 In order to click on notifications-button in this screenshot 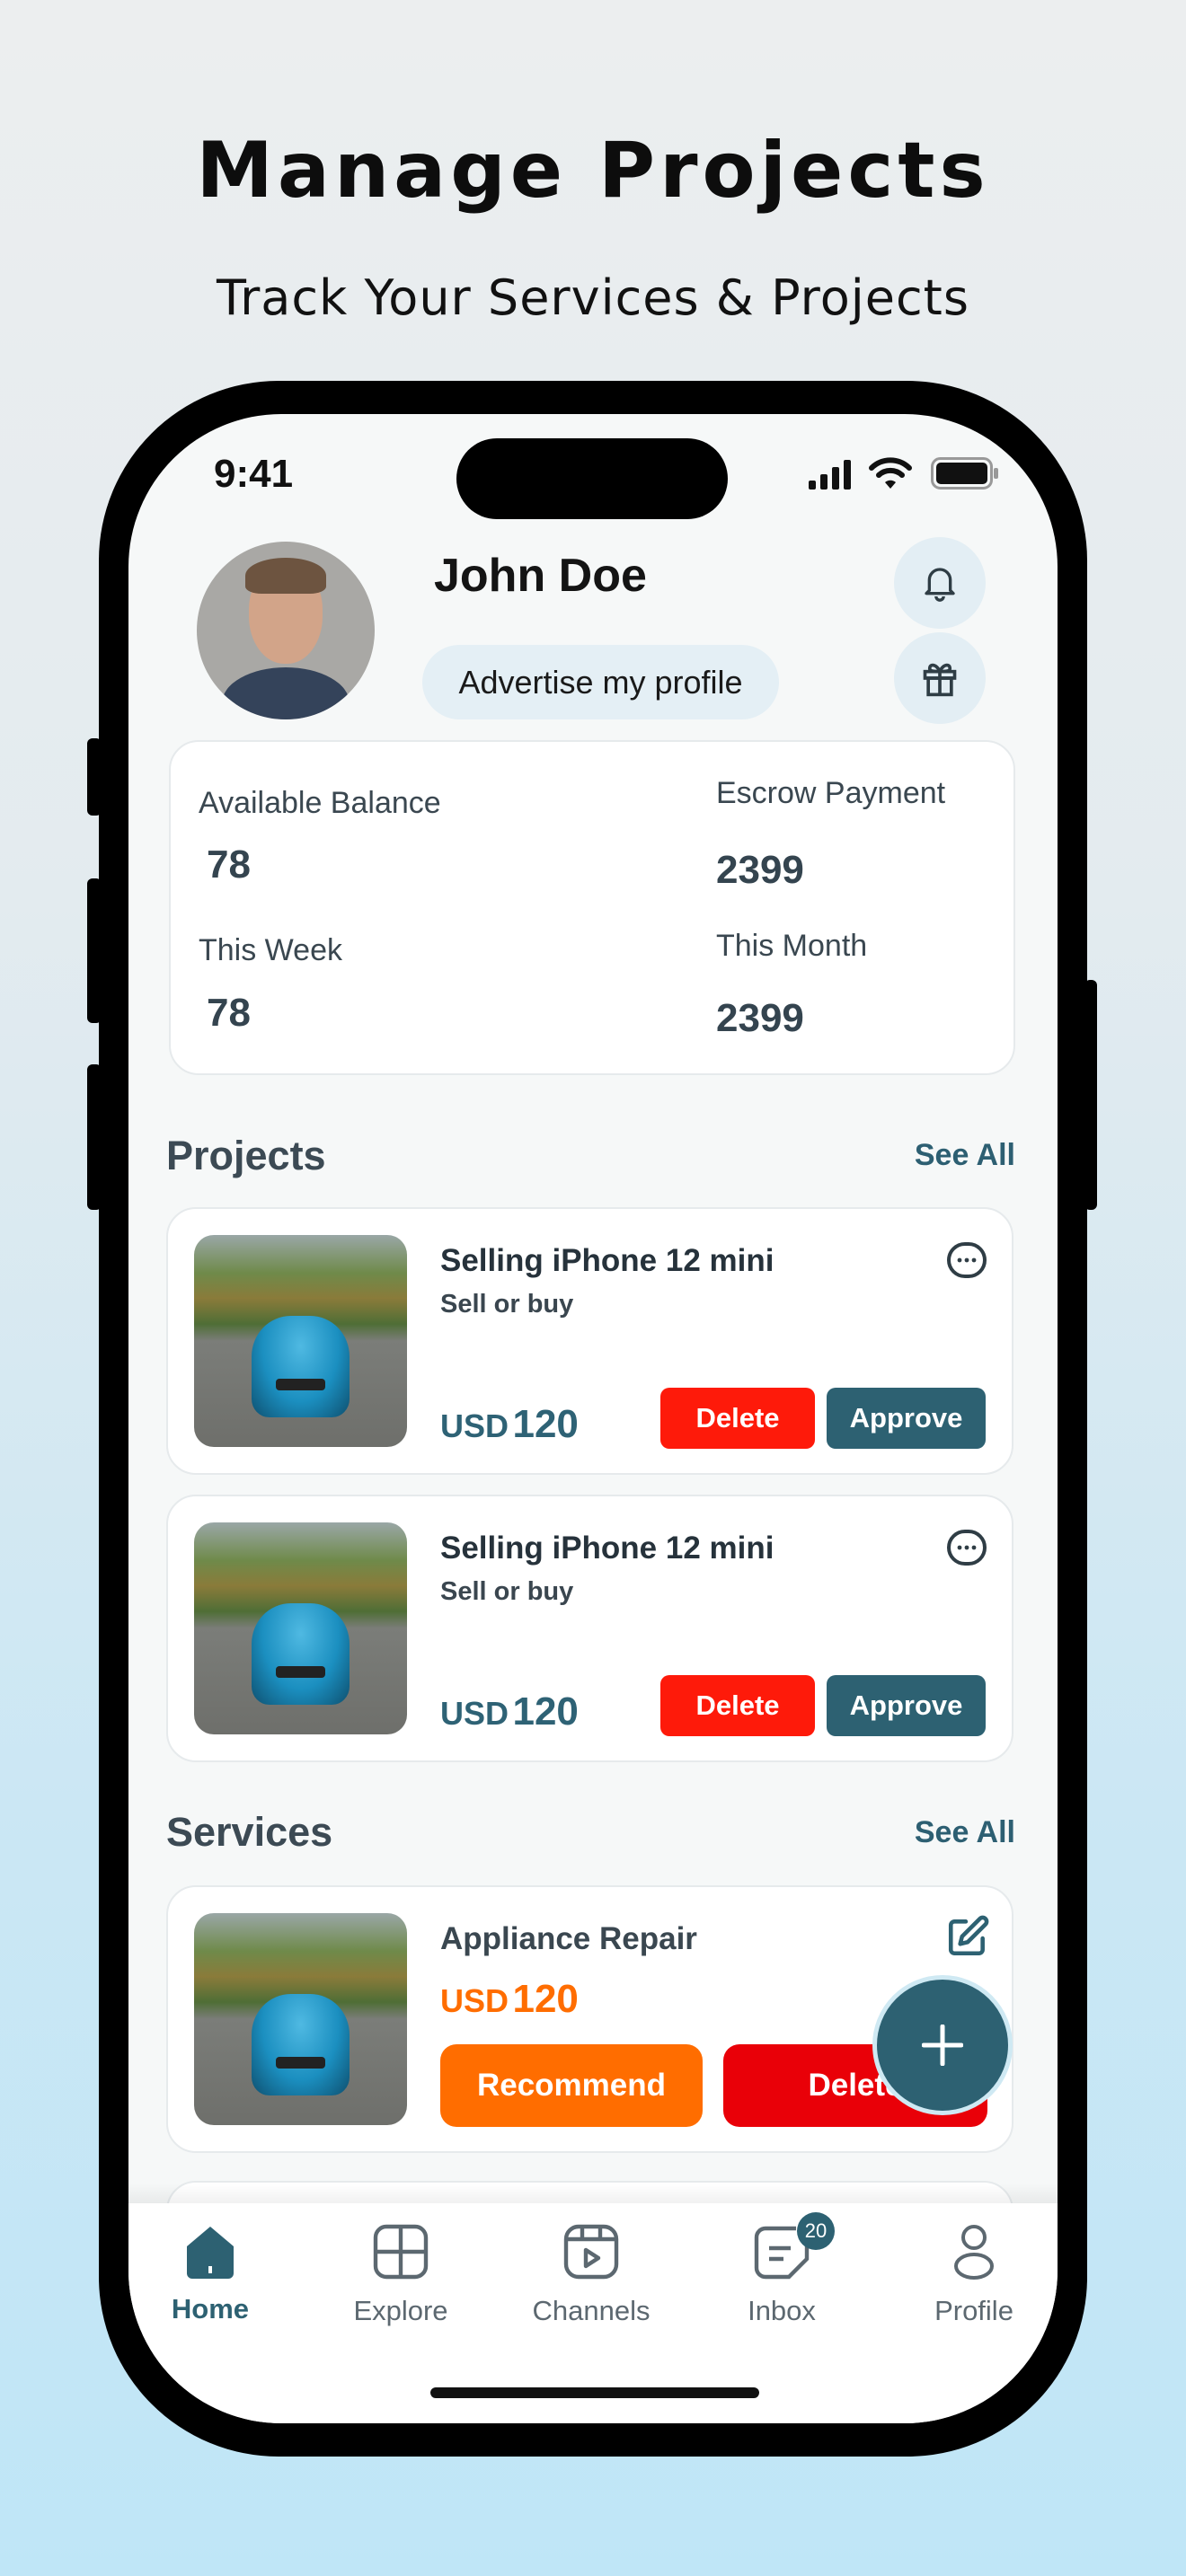, I will do `click(940, 583)`.